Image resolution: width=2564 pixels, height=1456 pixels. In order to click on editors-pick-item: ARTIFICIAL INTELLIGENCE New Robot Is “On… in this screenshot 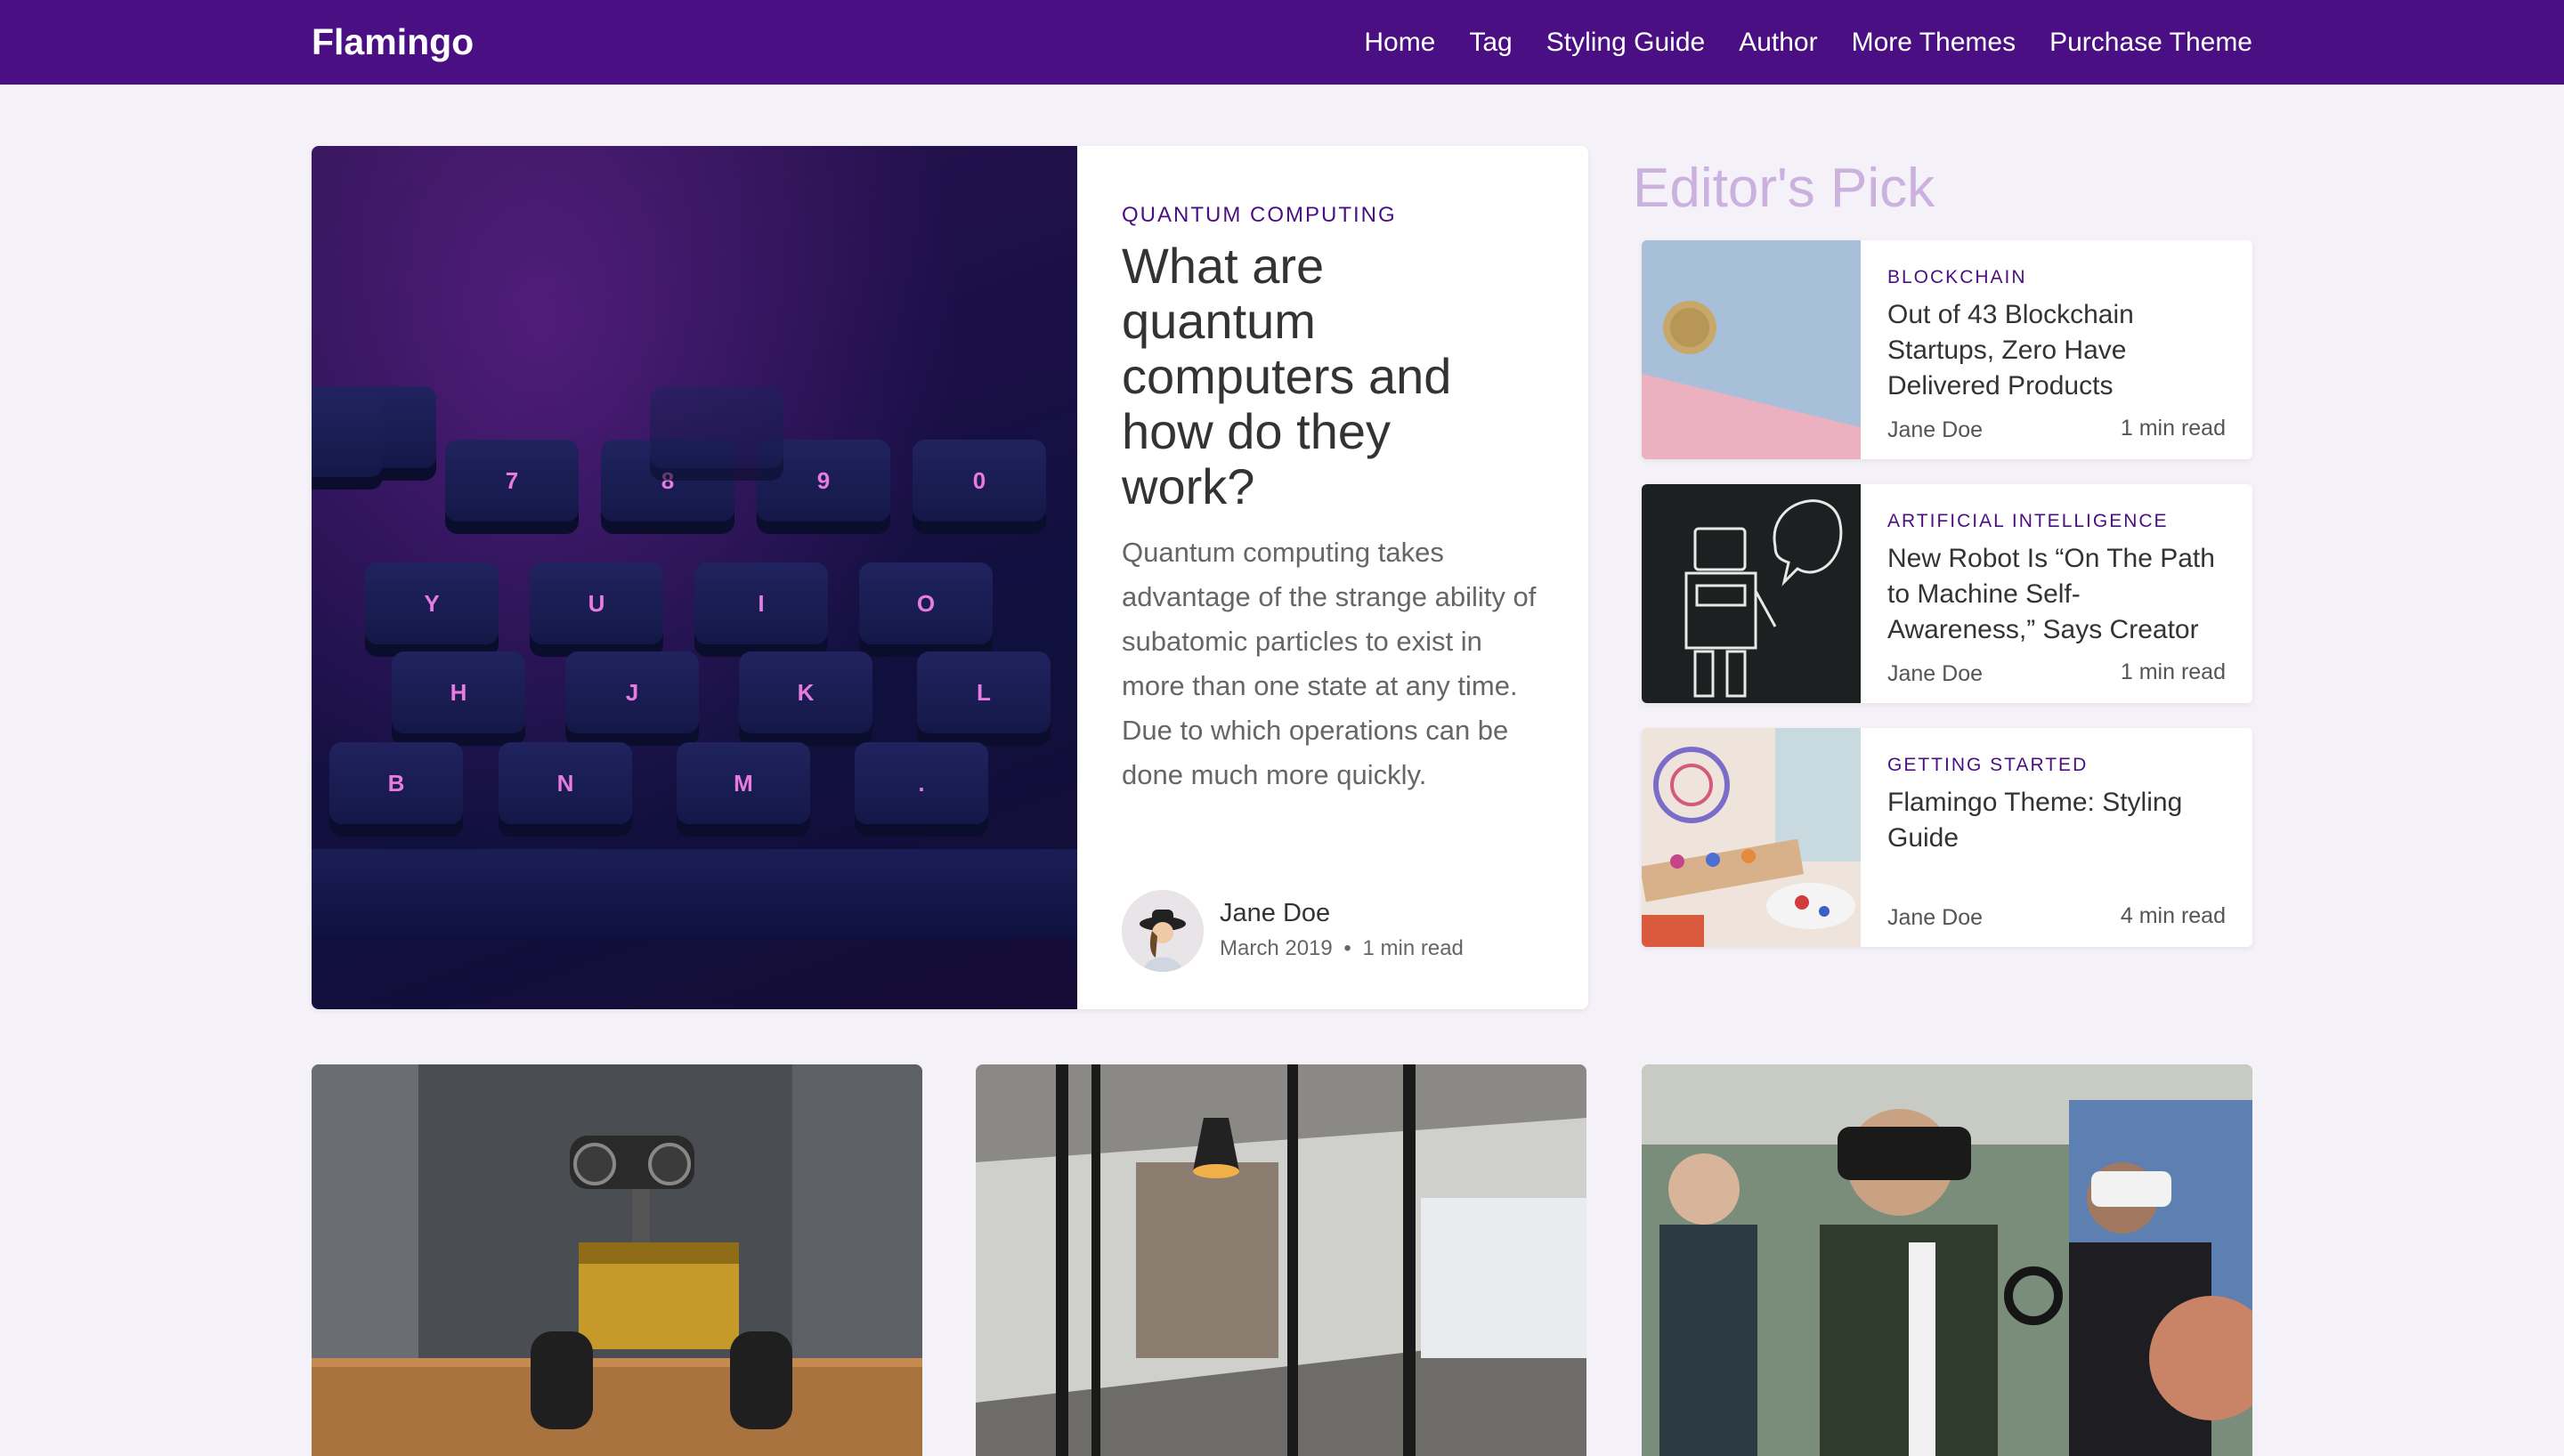, I will do `click(1947, 593)`.